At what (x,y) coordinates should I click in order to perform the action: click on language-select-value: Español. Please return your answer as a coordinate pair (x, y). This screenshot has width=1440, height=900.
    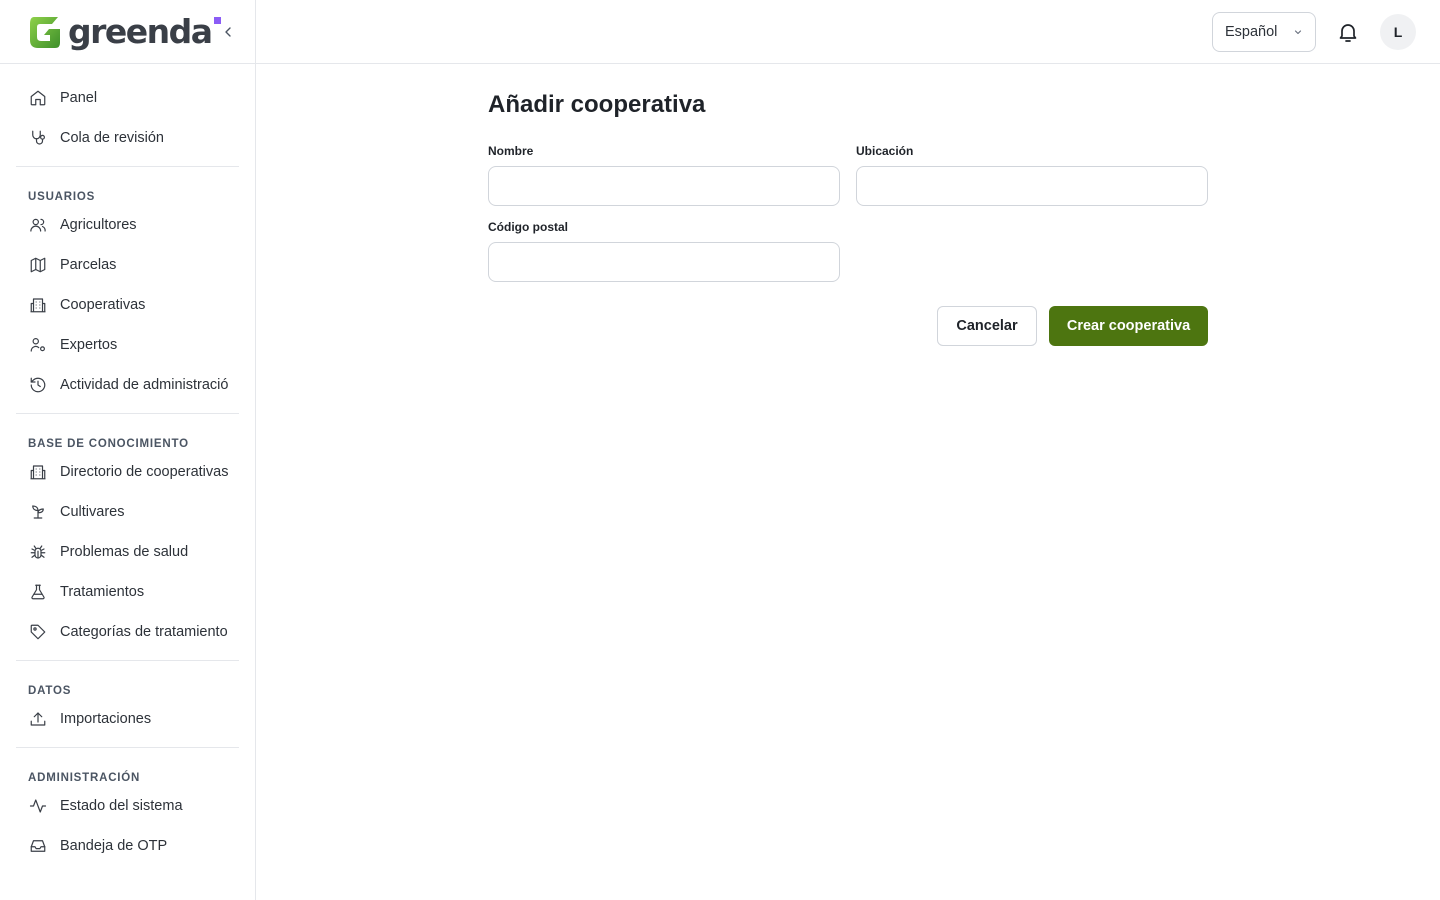
    Looking at the image, I should click on (1251, 32).